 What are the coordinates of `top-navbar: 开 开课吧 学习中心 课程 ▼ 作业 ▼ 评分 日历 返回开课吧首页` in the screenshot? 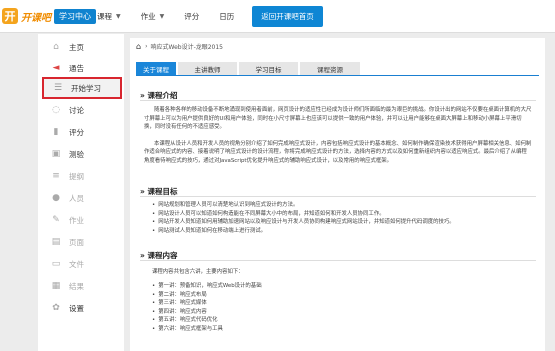 It's located at (277, 16).